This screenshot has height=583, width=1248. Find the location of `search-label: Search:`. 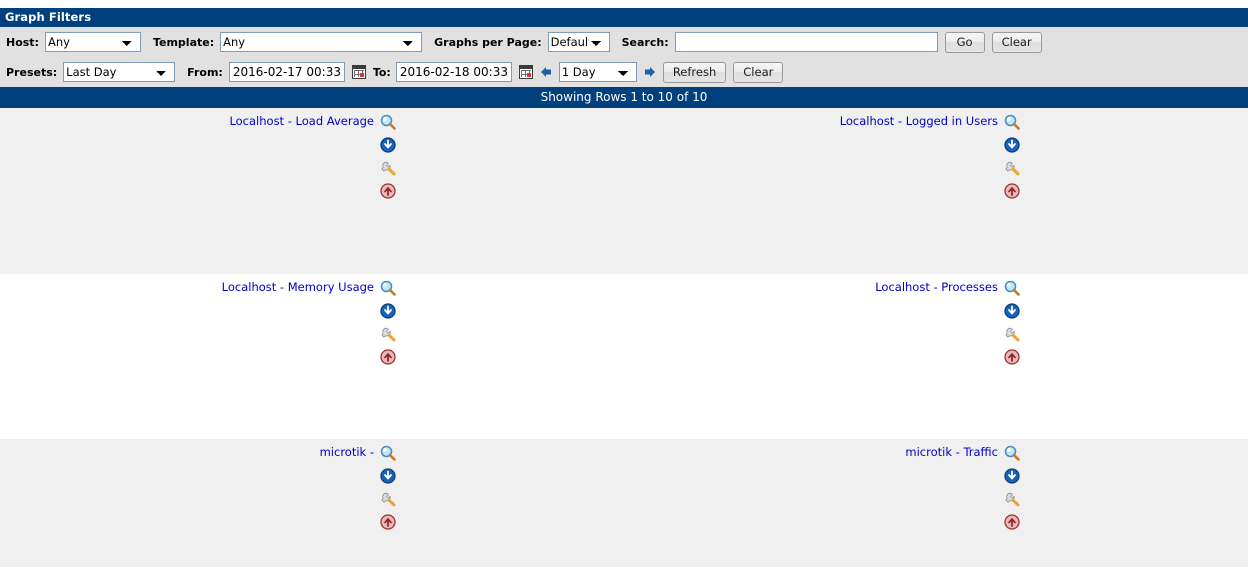

search-label: Search: is located at coordinates (645, 42).